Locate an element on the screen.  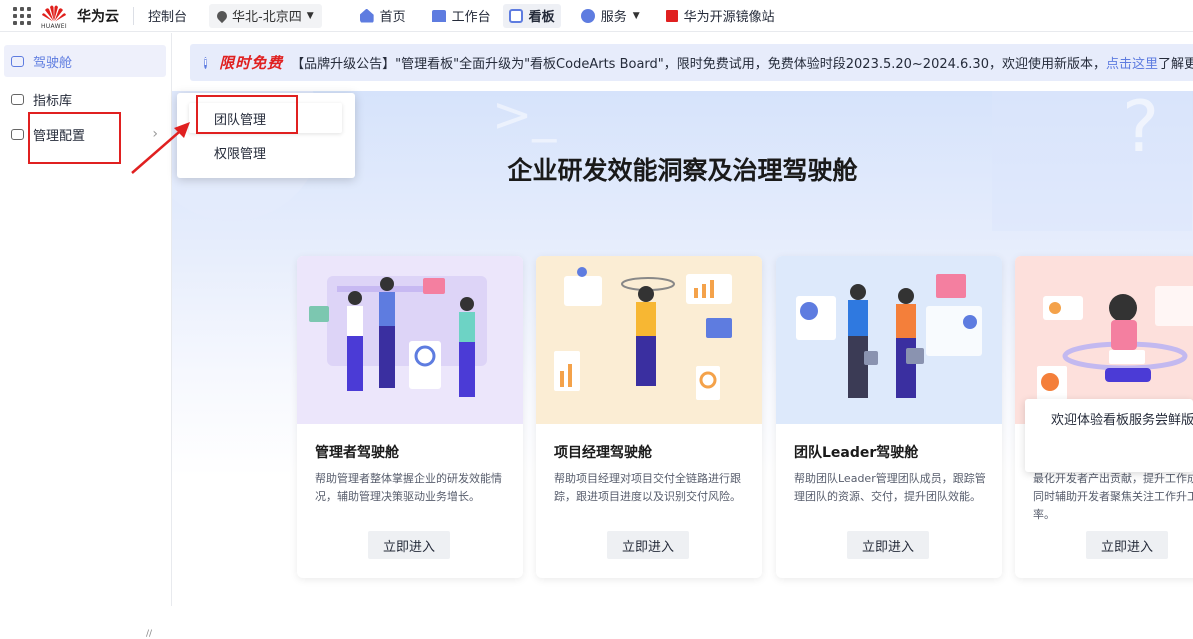
car-icon is located at coordinates (17, 61).